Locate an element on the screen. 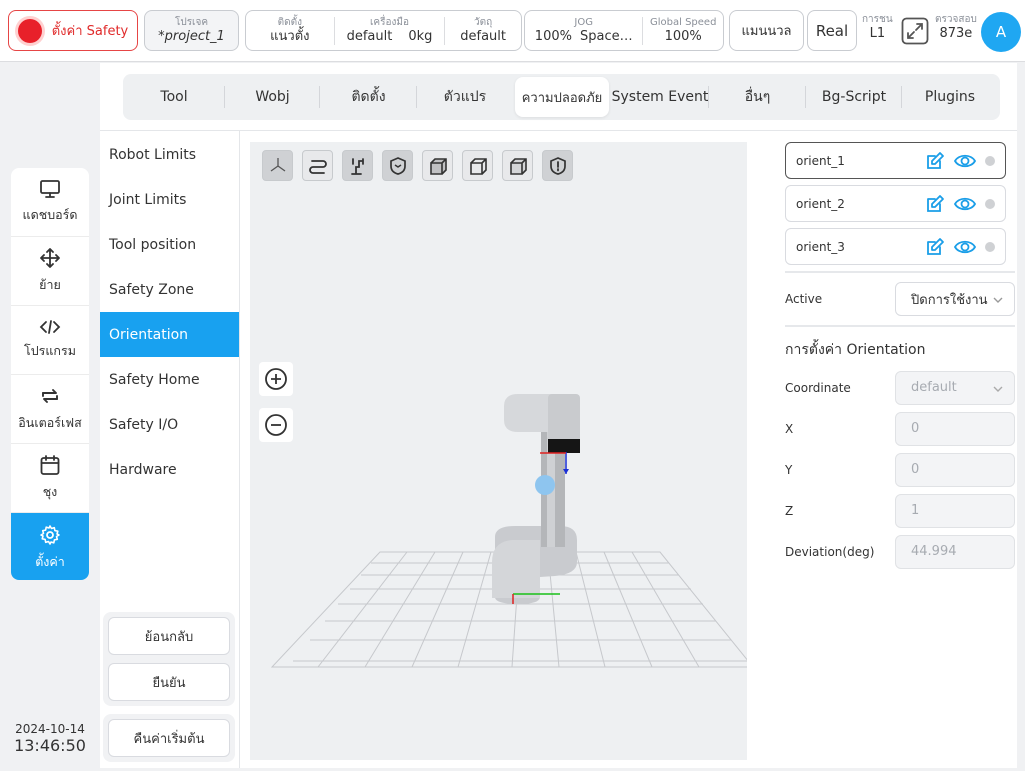 The width and height of the screenshot is (1025, 771). section-title: การตั้งค่า Orientation is located at coordinates (855, 350).